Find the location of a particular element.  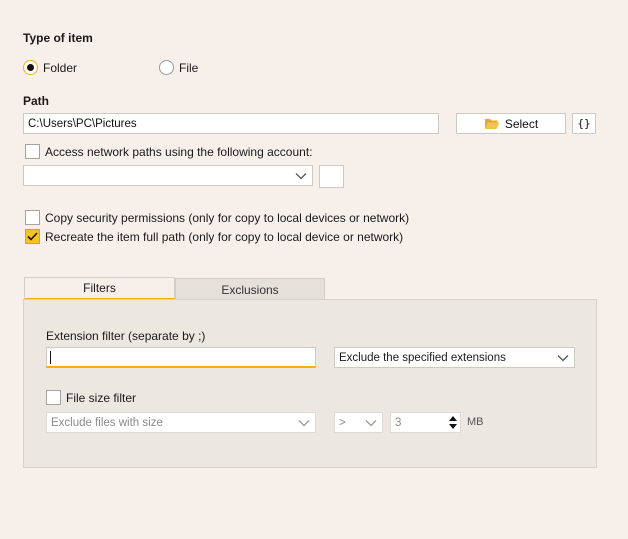

tab-filters: Filters is located at coordinates (99, 288).